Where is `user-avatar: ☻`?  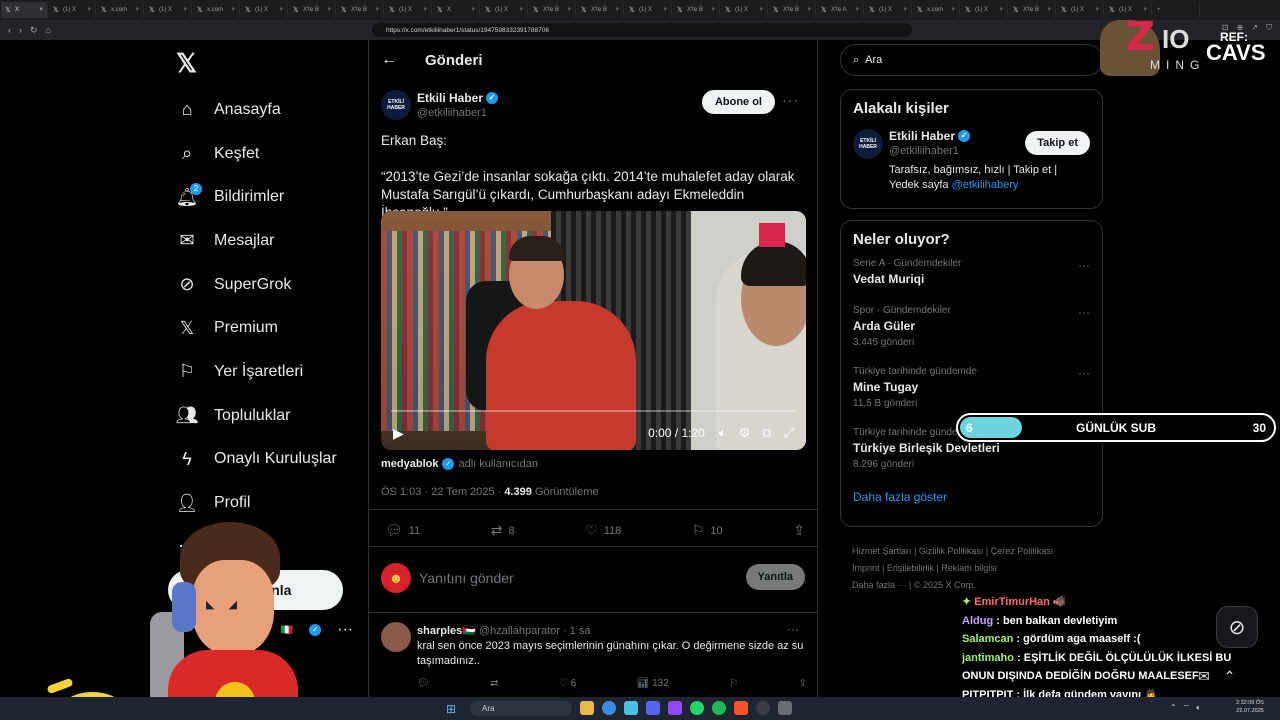 user-avatar: ☻ is located at coordinates (396, 578).